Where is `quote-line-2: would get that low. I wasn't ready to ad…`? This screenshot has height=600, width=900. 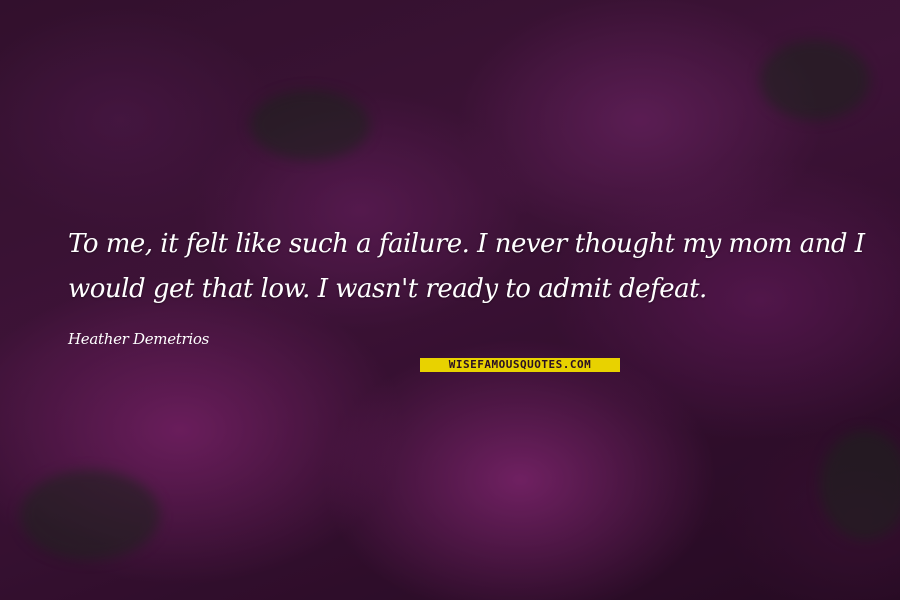 quote-line-2: would get that low. I wasn't ready to ad… is located at coordinates (387, 289).